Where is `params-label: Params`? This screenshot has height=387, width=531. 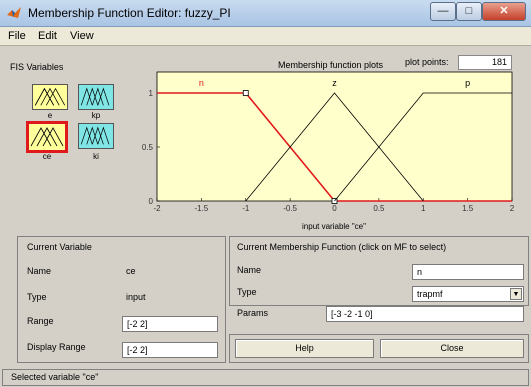 params-label: Params is located at coordinates (253, 313).